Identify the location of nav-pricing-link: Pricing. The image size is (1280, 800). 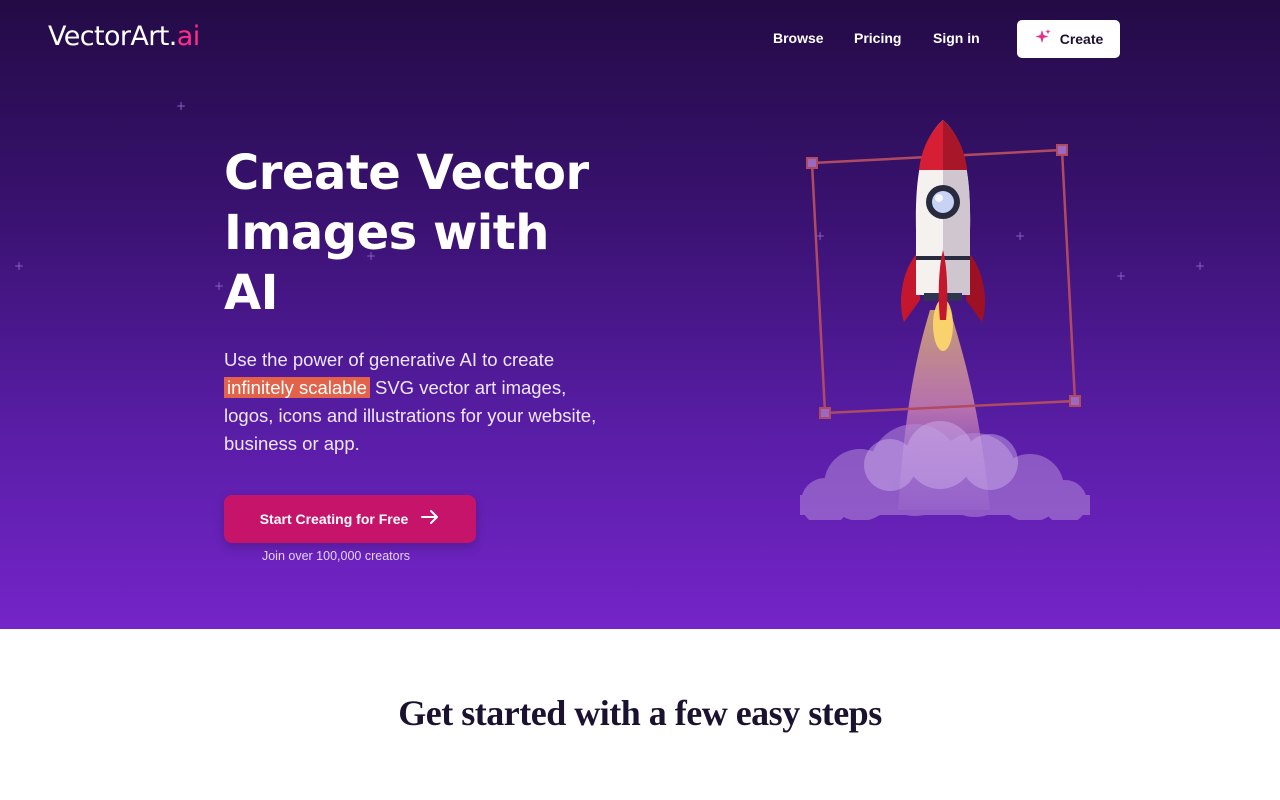
(877, 38).